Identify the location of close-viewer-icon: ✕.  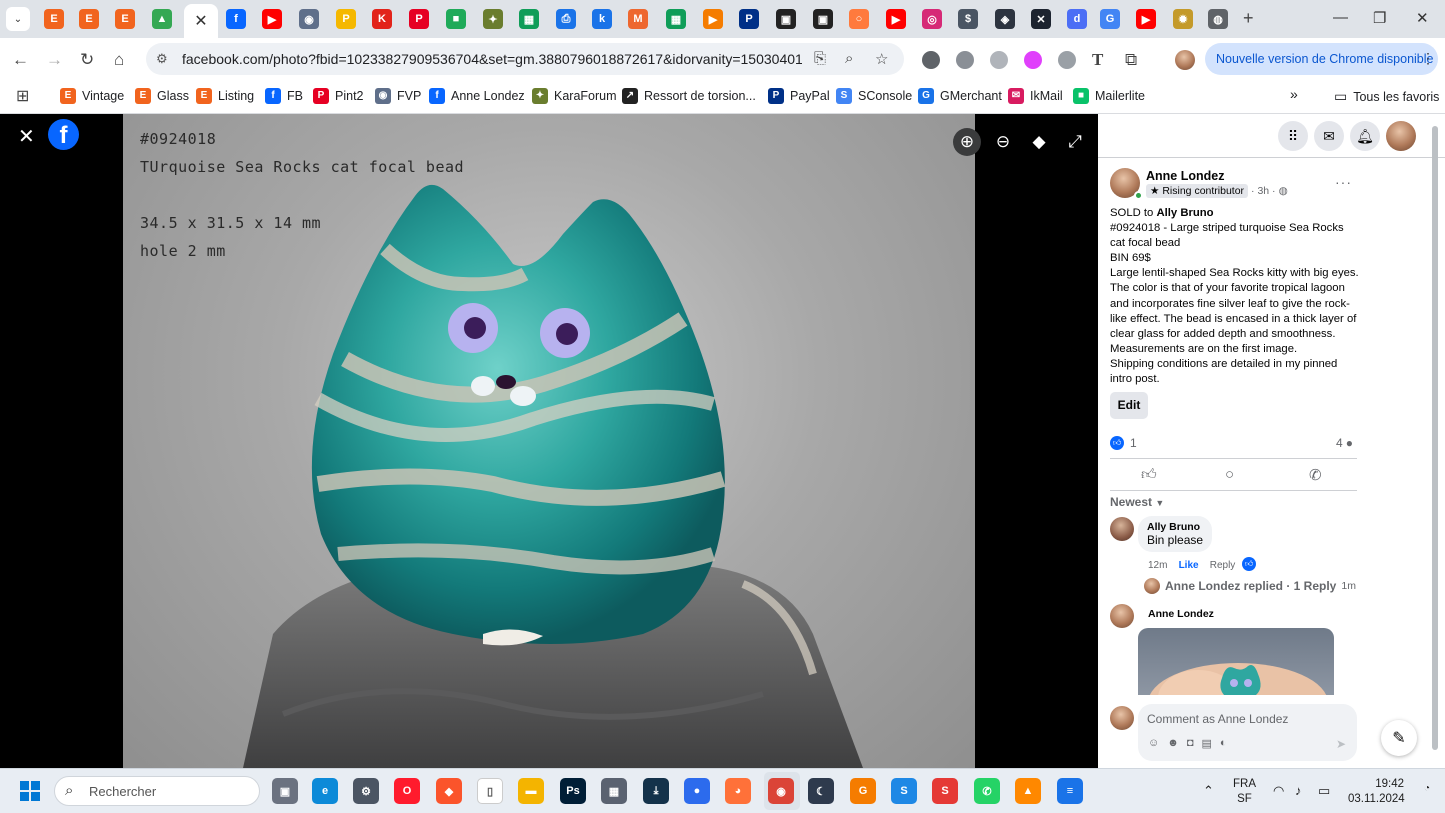
(26, 136).